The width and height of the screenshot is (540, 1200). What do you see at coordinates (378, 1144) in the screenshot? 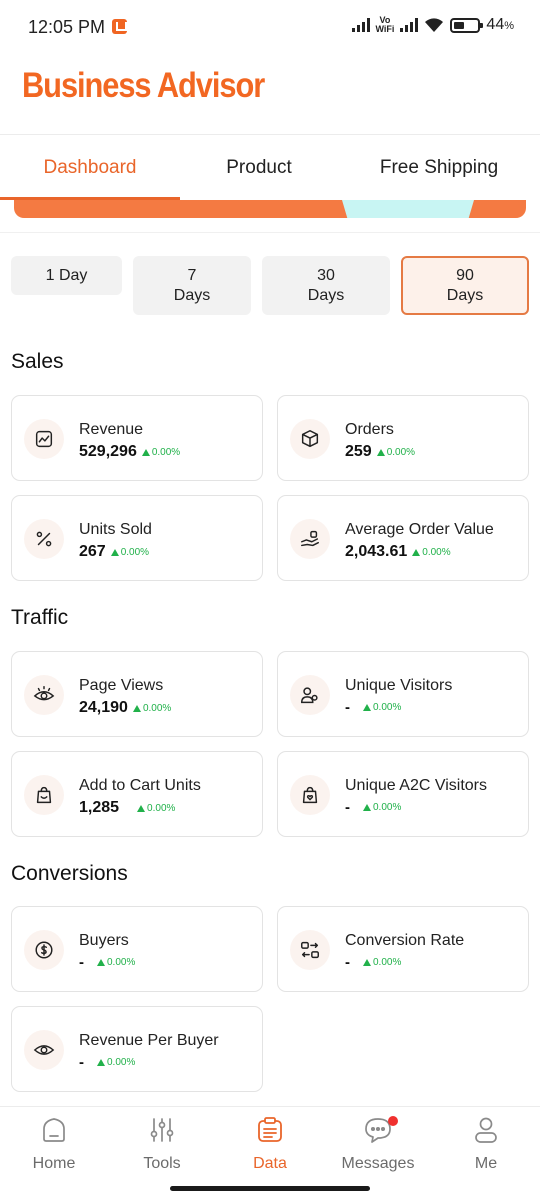
I see `nav-messages: Messages` at bounding box center [378, 1144].